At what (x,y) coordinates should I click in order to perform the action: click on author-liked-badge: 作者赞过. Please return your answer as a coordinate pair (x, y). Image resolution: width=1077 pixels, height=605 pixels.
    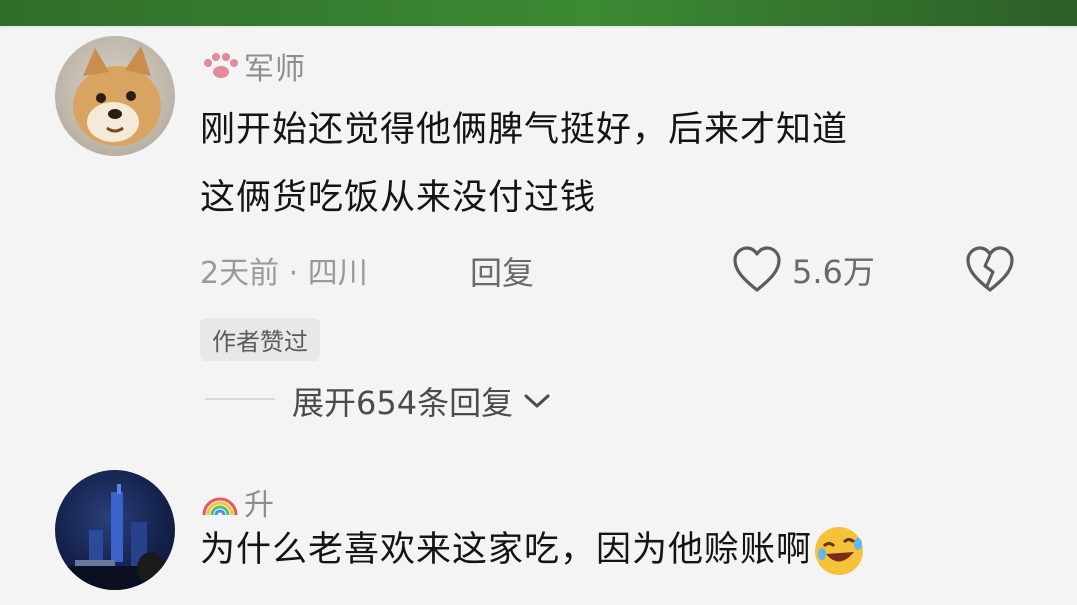
    Looking at the image, I should click on (260, 339).